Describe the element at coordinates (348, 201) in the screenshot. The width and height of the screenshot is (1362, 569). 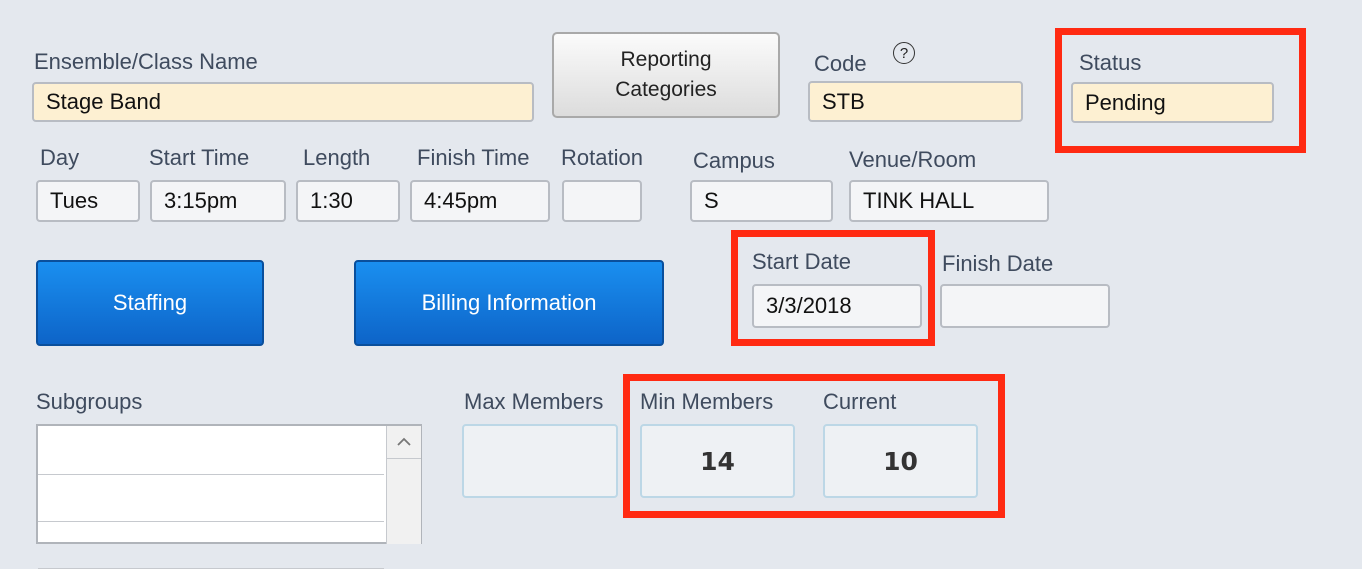
I see `length-field: 1:30` at that location.